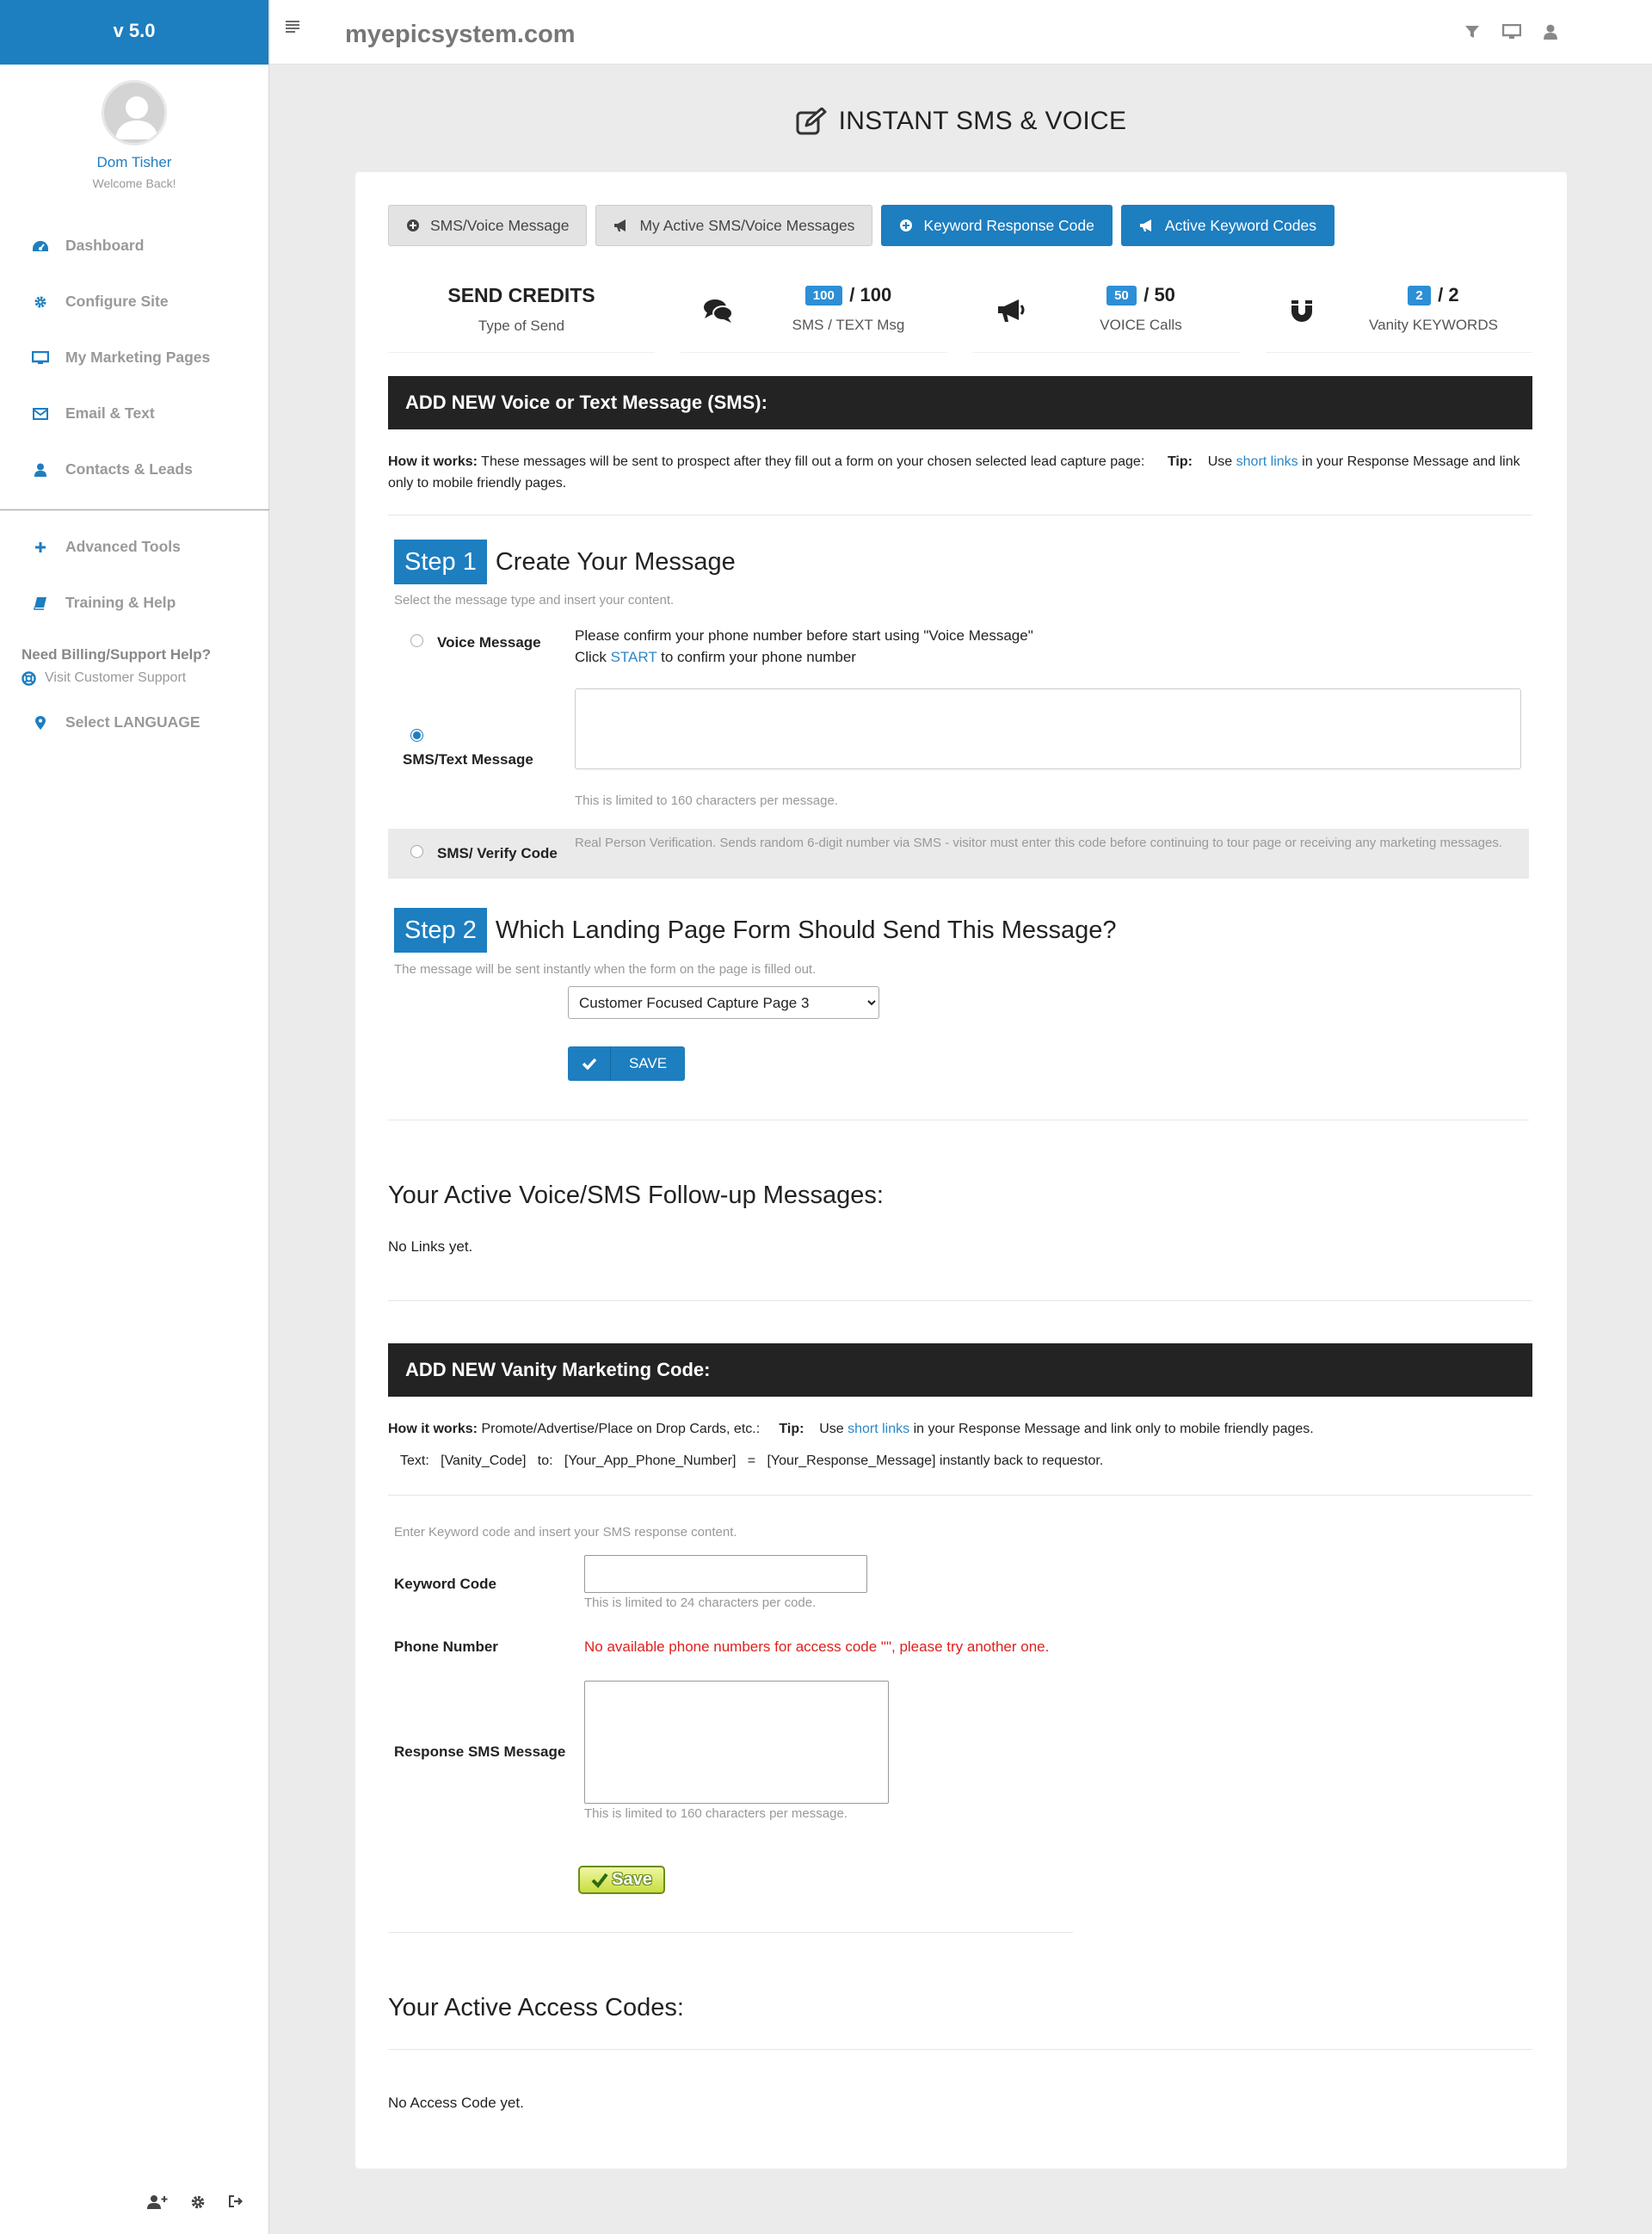  What do you see at coordinates (416, 641) in the screenshot?
I see `voice-message-radio` at bounding box center [416, 641].